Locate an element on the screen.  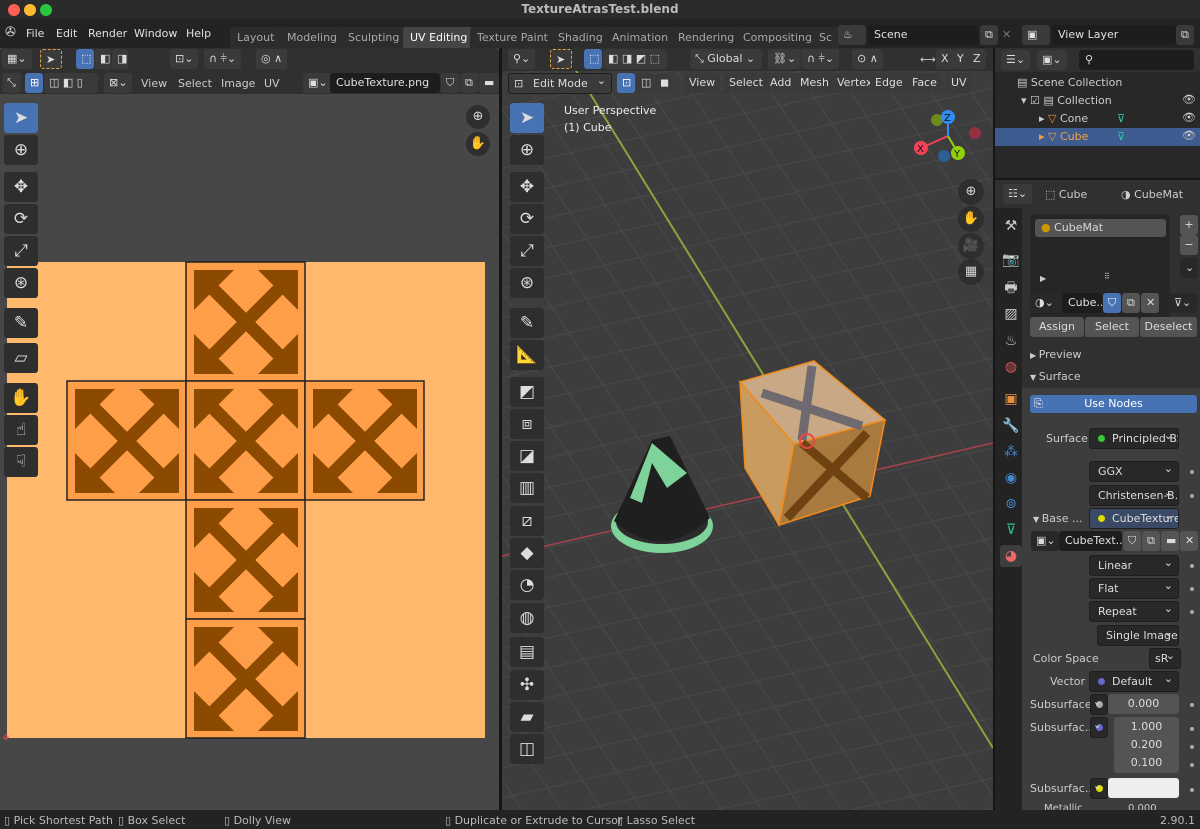
data-tab-icon: ⊽ is located at coordinates (1011, 530).